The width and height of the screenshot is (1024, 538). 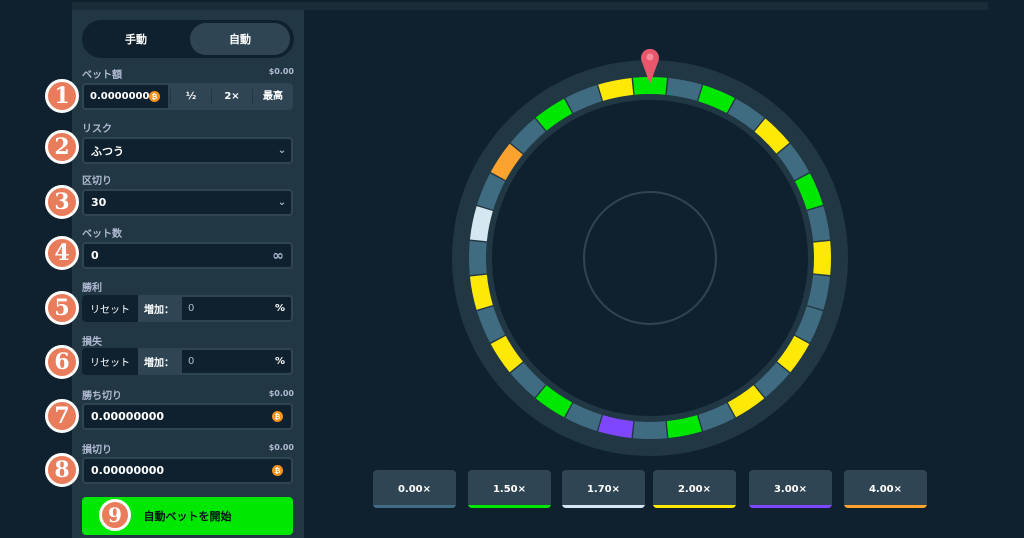 I want to click on multiplier-label: 1.50×, so click(x=509, y=489).